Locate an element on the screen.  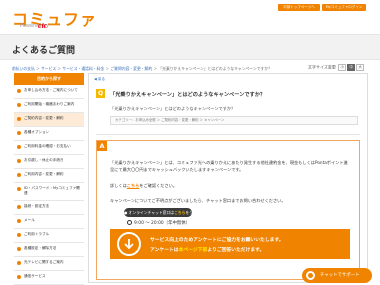
mypage-login-button: Myコミュファログイン is located at coordinates (344, 7).